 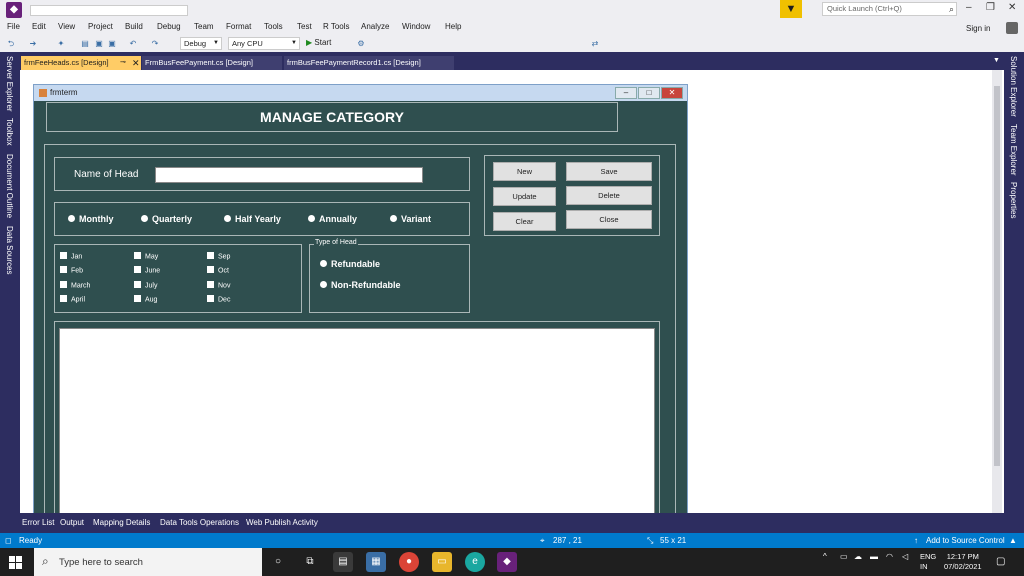 I want to click on quick-launch-input: Quick Launch (Ctrl+Q) ⌕, so click(x=889, y=9).